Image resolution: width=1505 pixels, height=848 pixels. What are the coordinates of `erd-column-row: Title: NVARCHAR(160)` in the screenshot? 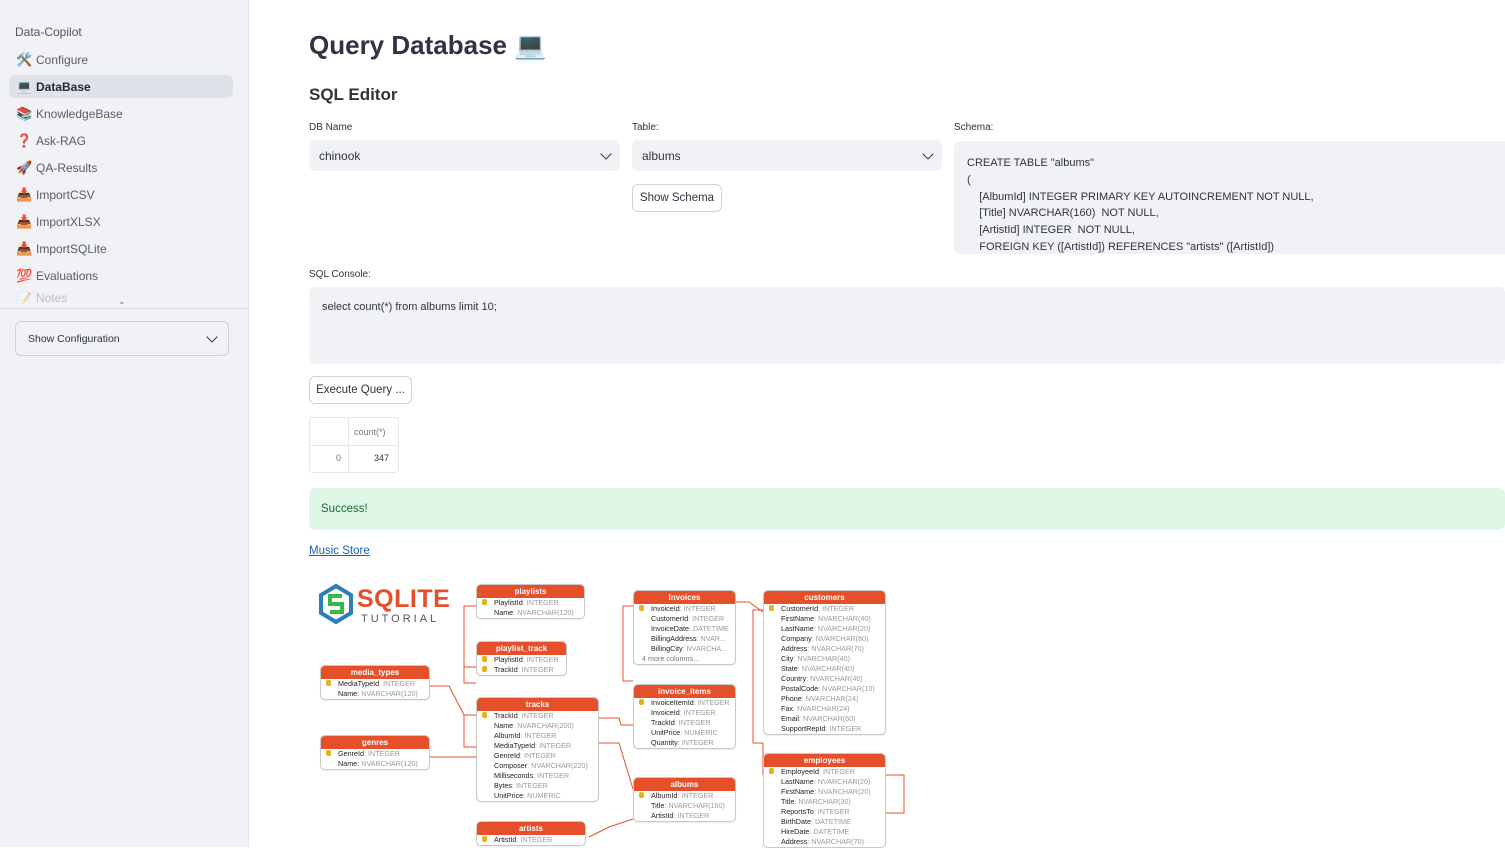 It's located at (688, 805).